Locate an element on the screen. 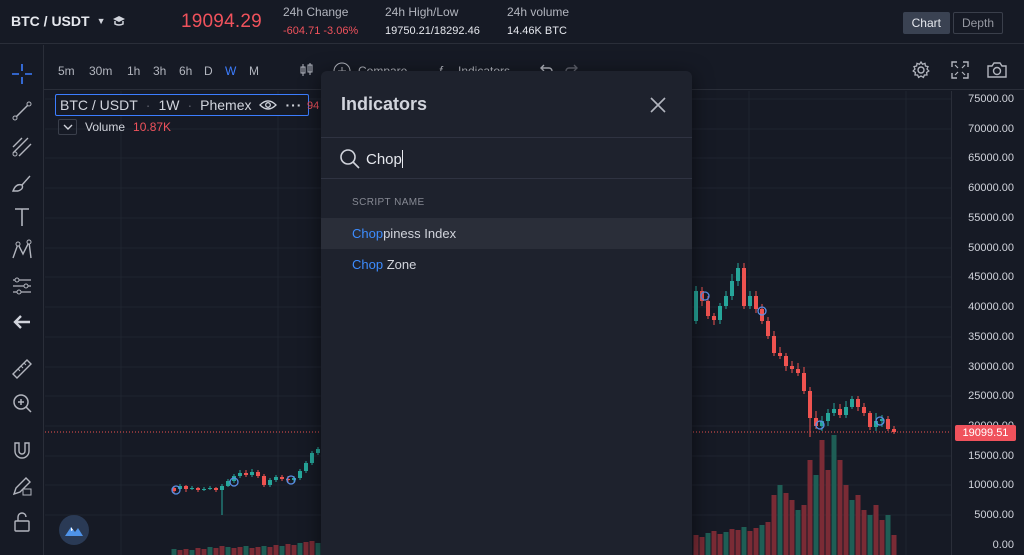  legend-interval: 1W is located at coordinates (169, 105).